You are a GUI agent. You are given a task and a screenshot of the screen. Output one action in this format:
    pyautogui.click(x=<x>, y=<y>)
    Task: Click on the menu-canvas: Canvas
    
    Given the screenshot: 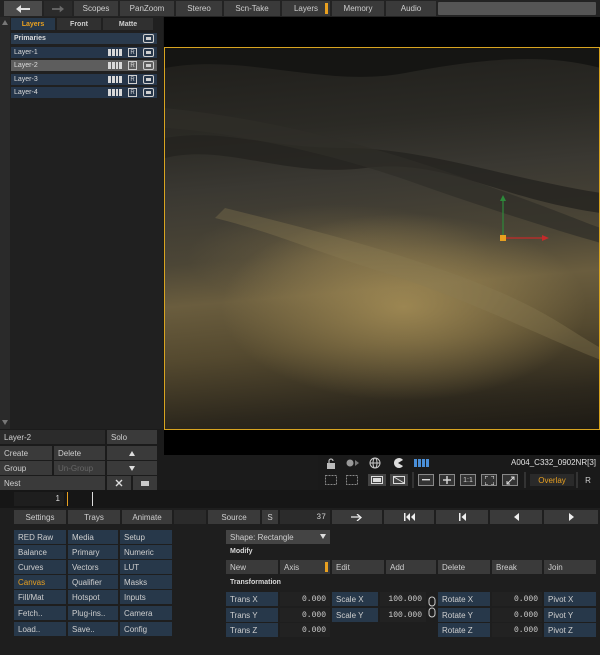 What is the action you would take?
    pyautogui.click(x=40, y=582)
    